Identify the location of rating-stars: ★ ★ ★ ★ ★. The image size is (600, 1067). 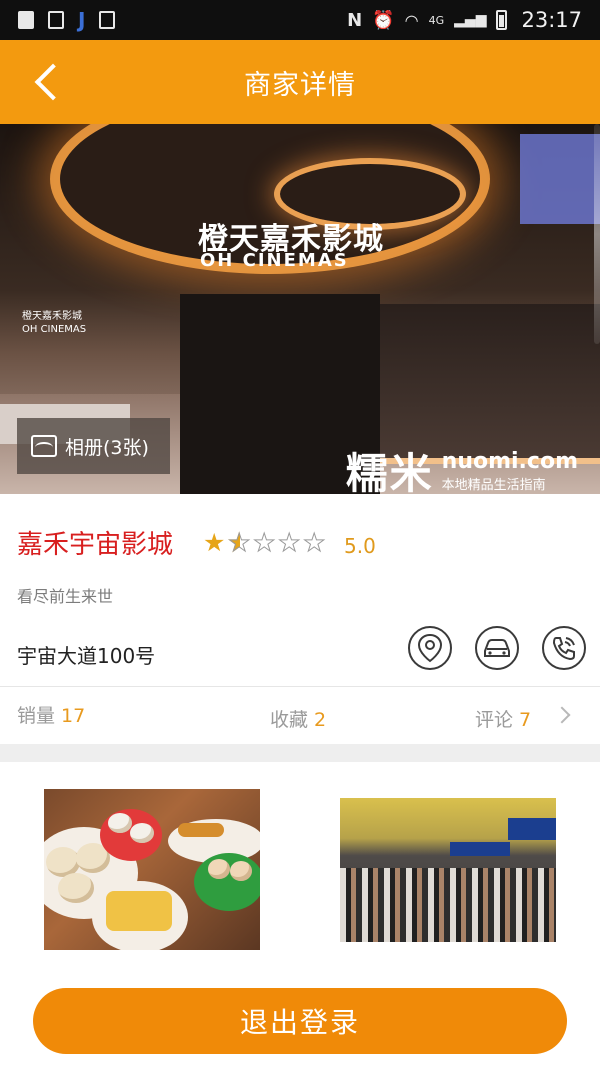
(265, 542).